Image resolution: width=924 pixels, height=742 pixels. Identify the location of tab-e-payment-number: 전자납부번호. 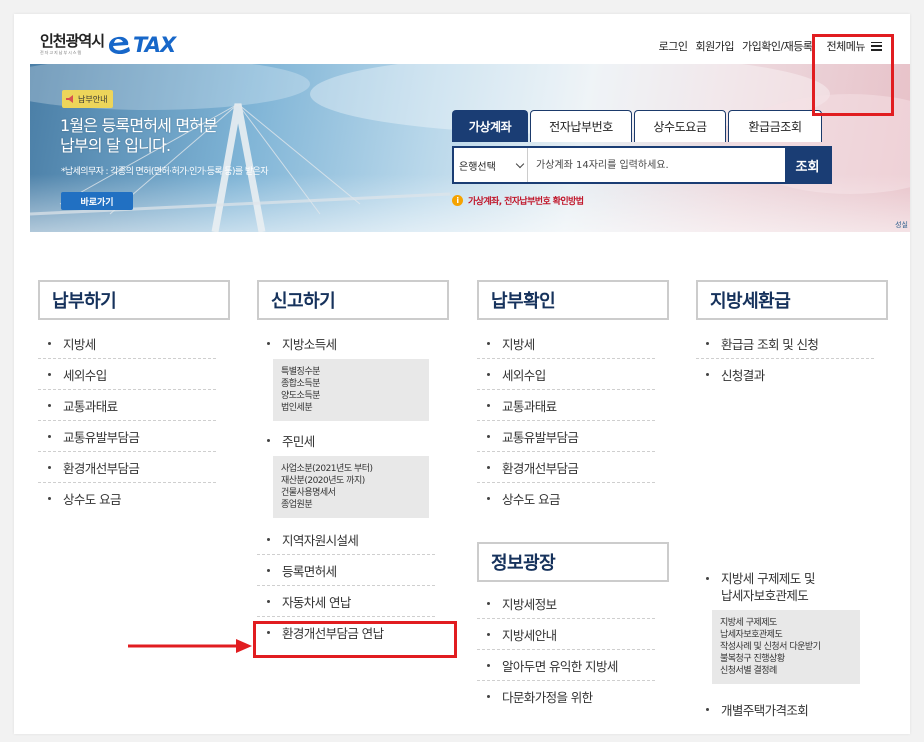
(581, 126).